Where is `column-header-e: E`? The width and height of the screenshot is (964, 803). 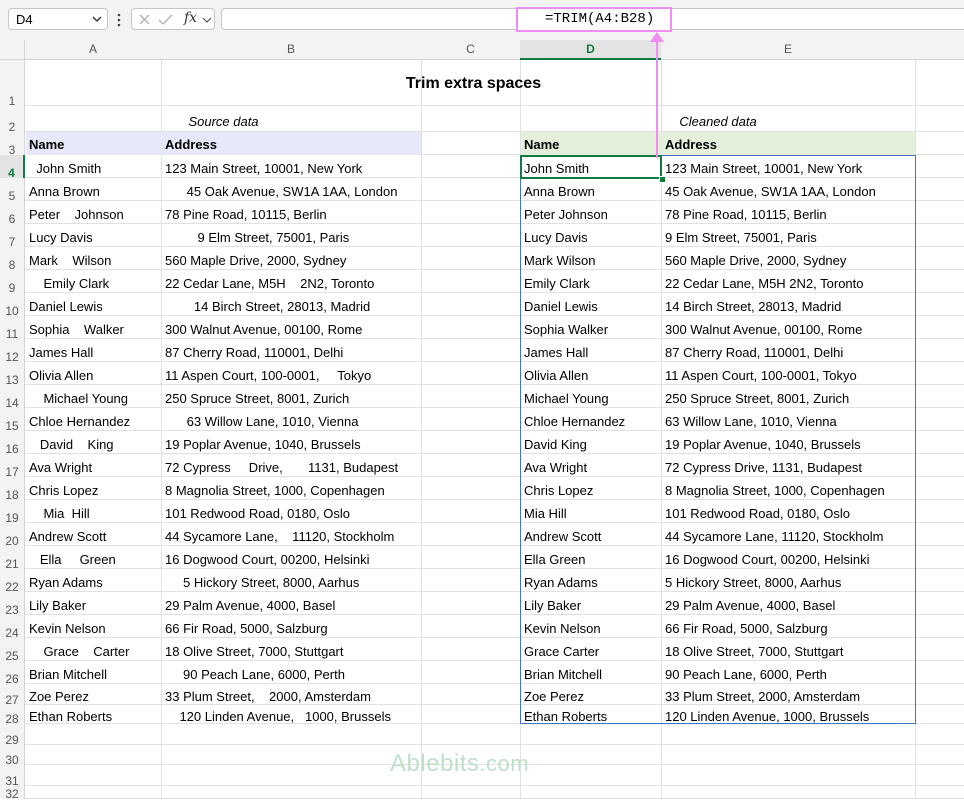
column-header-e: E is located at coordinates (788, 50).